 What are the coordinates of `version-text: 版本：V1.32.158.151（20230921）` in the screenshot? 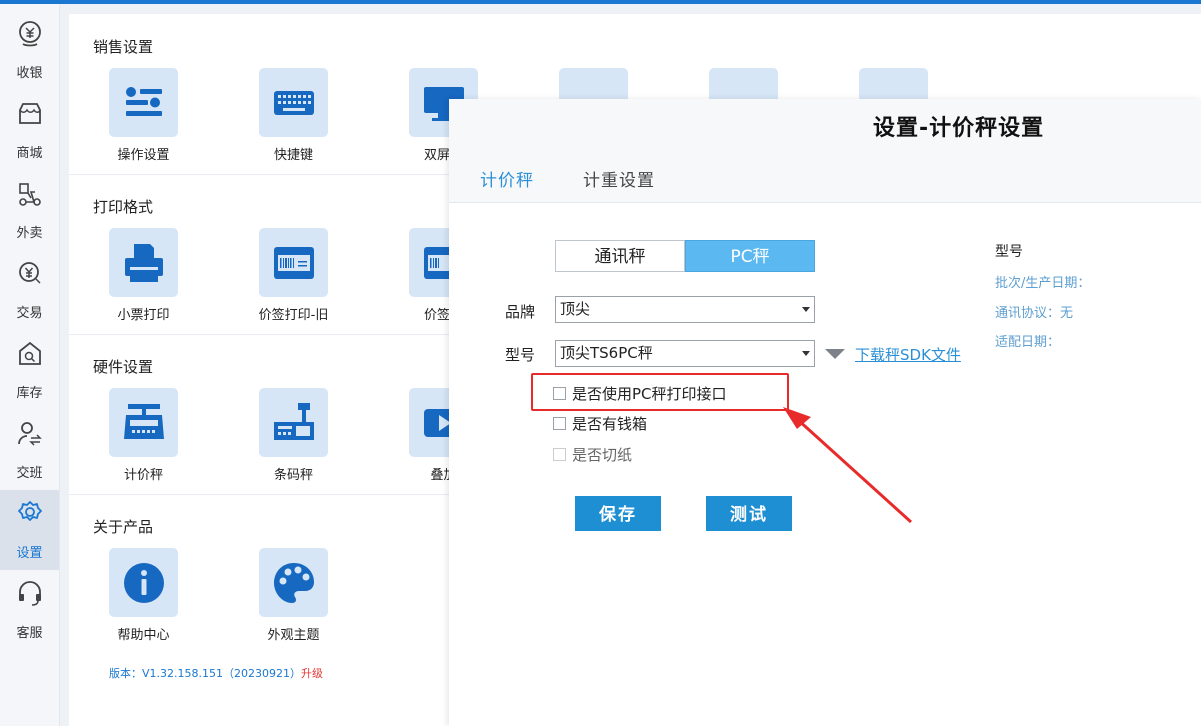 It's located at (205, 673).